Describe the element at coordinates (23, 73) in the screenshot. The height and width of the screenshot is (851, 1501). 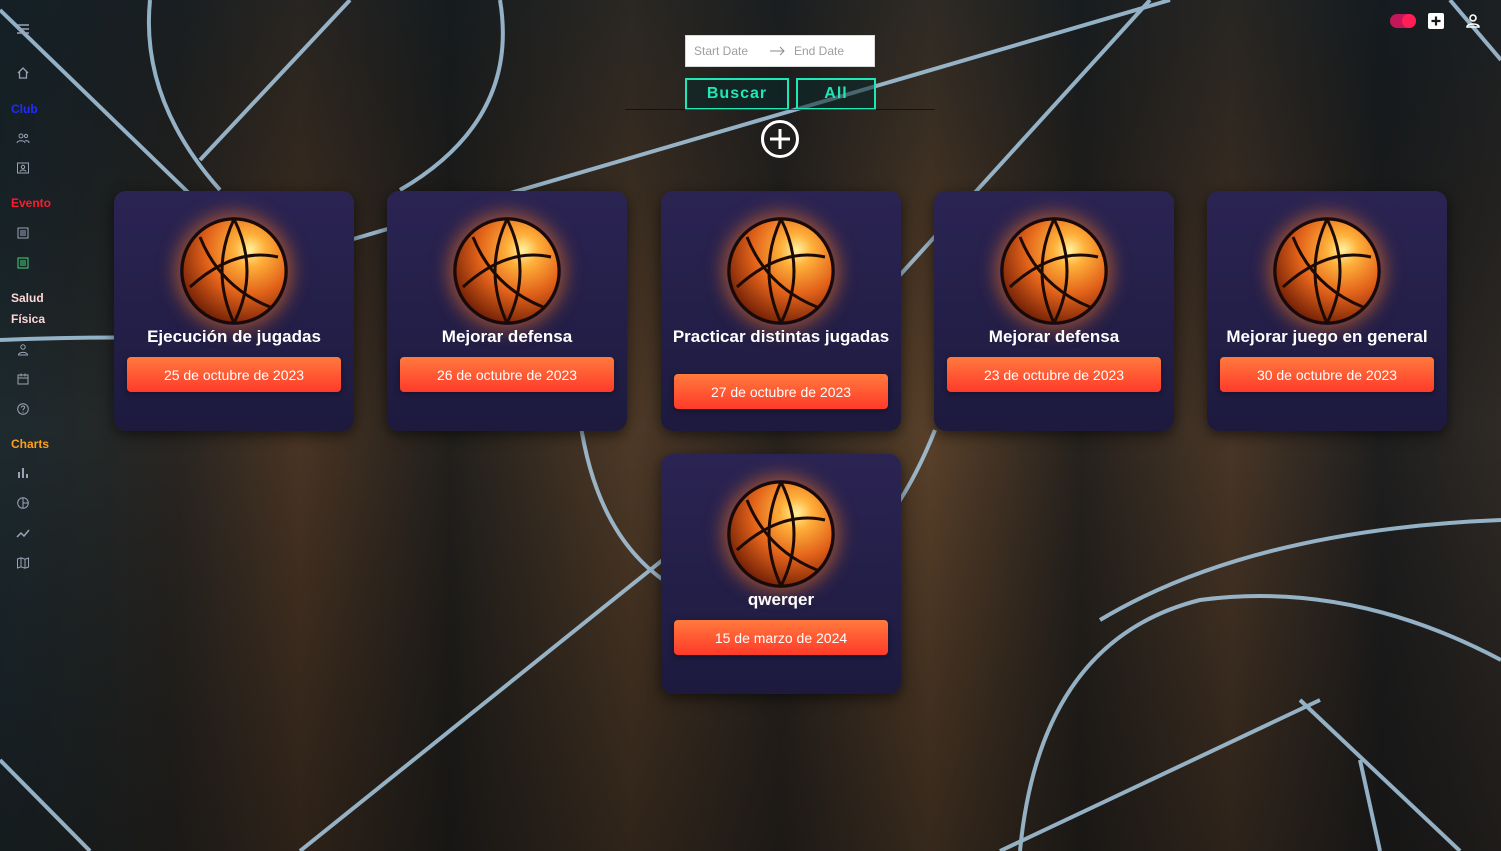
I see `home-icon` at that location.